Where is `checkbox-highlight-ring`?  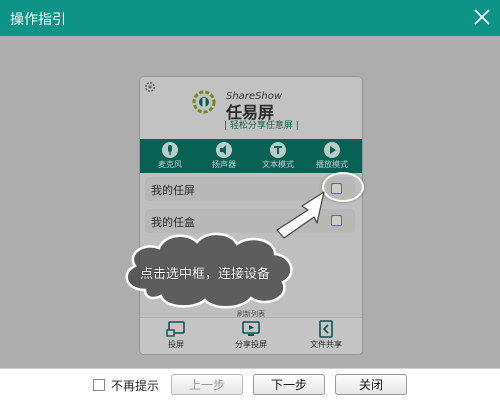
checkbox-highlight-ring is located at coordinates (343, 187).